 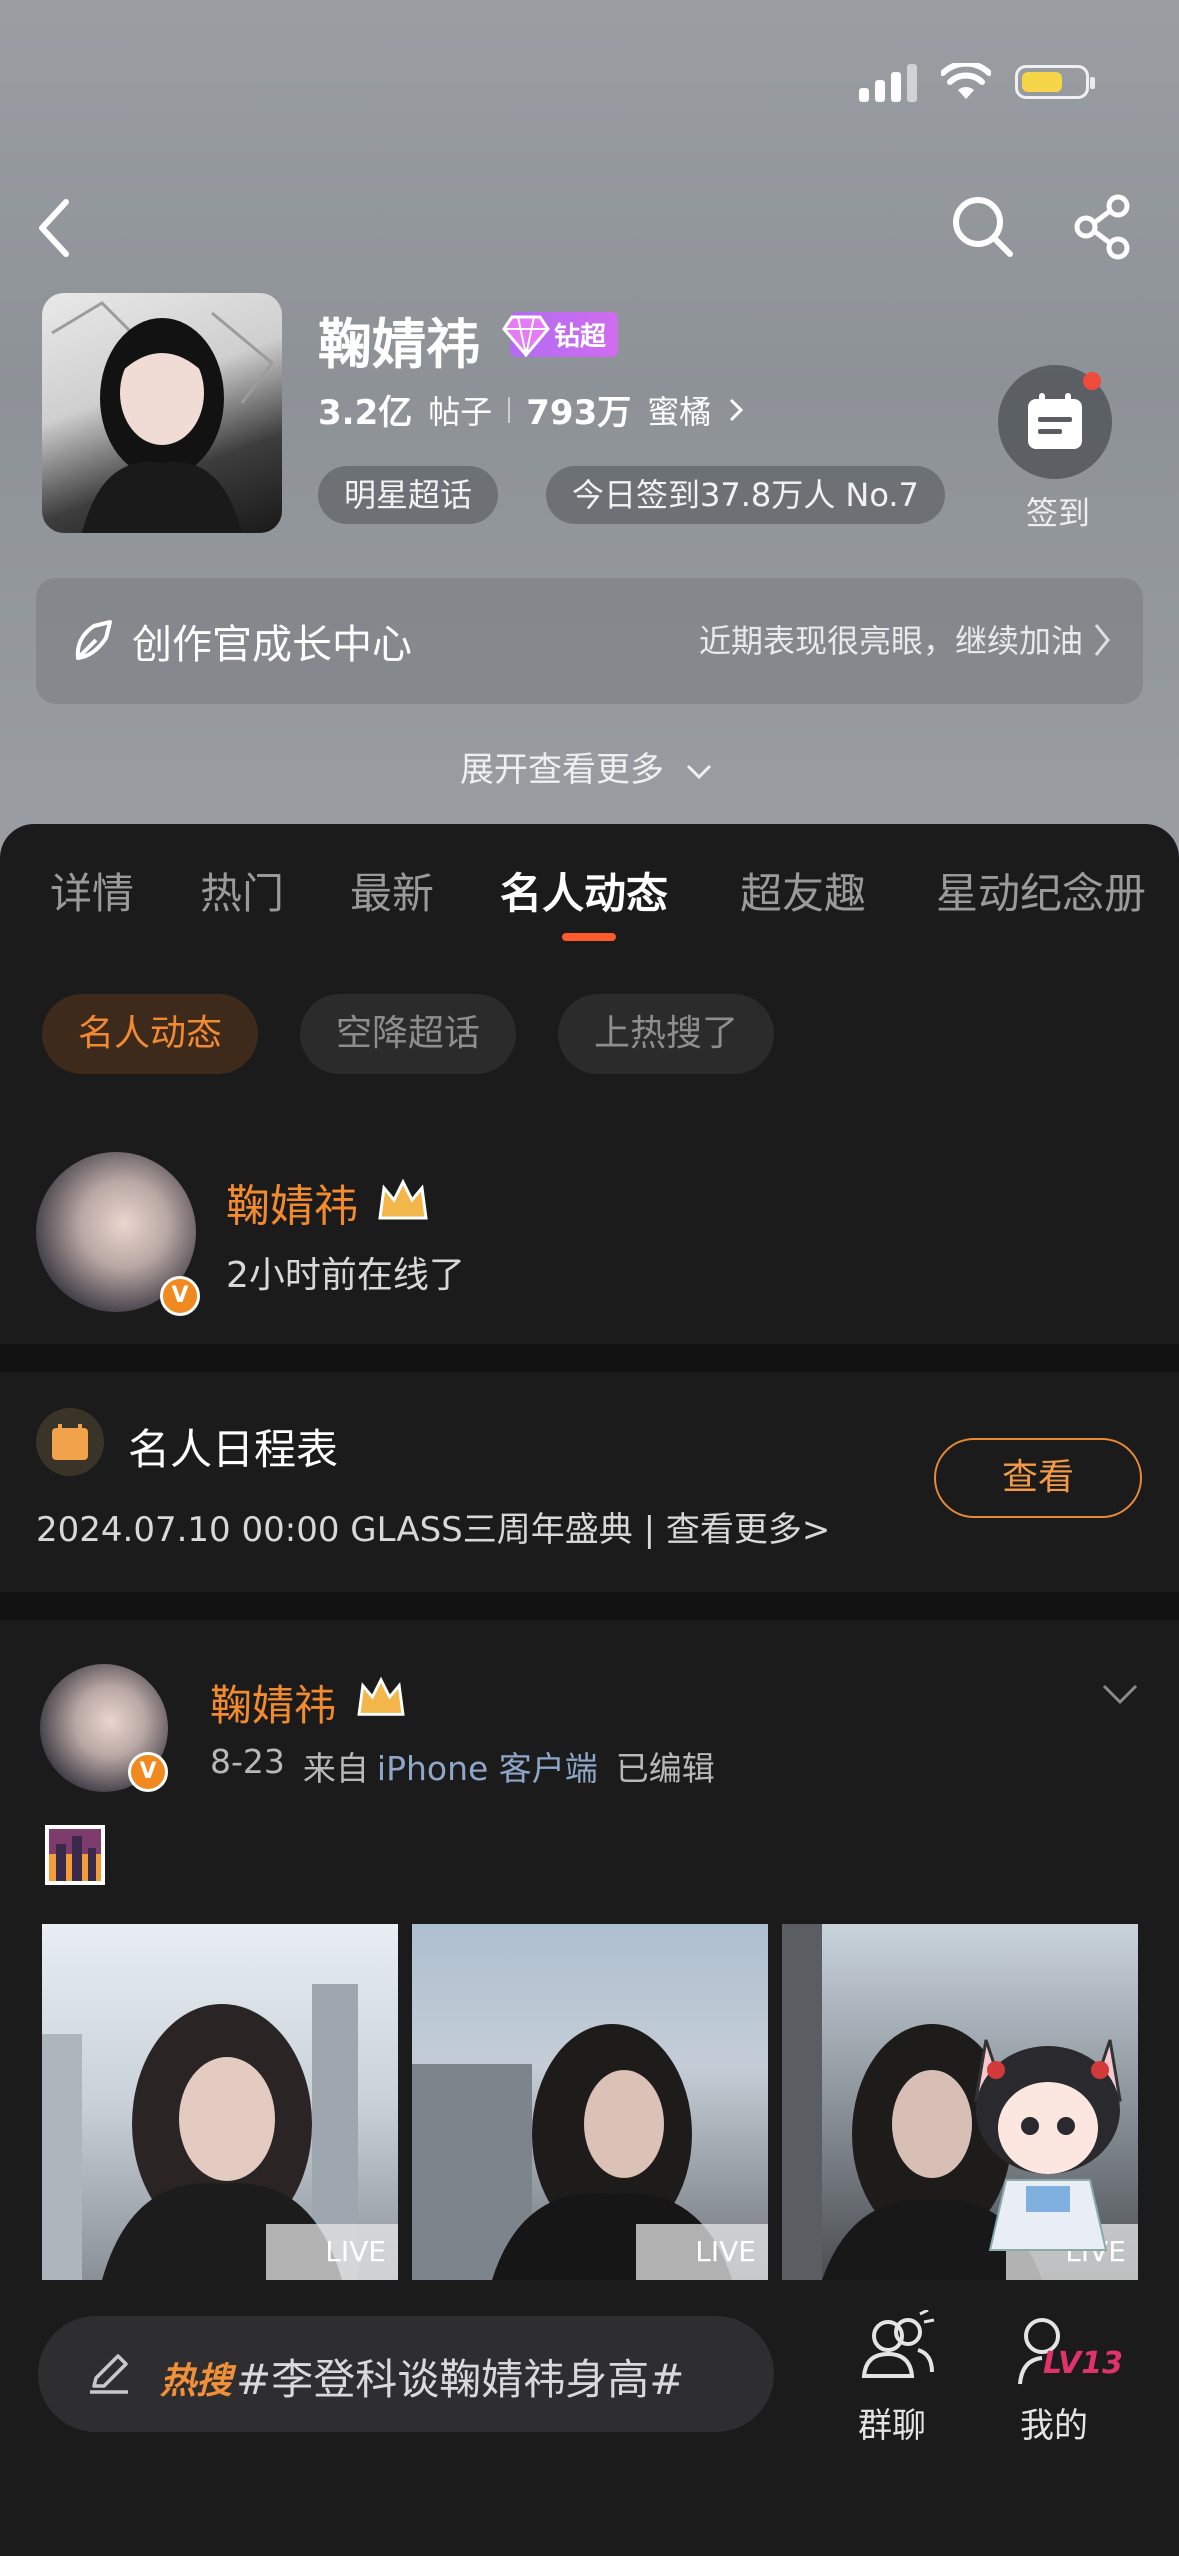 I want to click on stats-row: 3.2亿 帖子 793万 蜜橘, so click(x=531, y=409).